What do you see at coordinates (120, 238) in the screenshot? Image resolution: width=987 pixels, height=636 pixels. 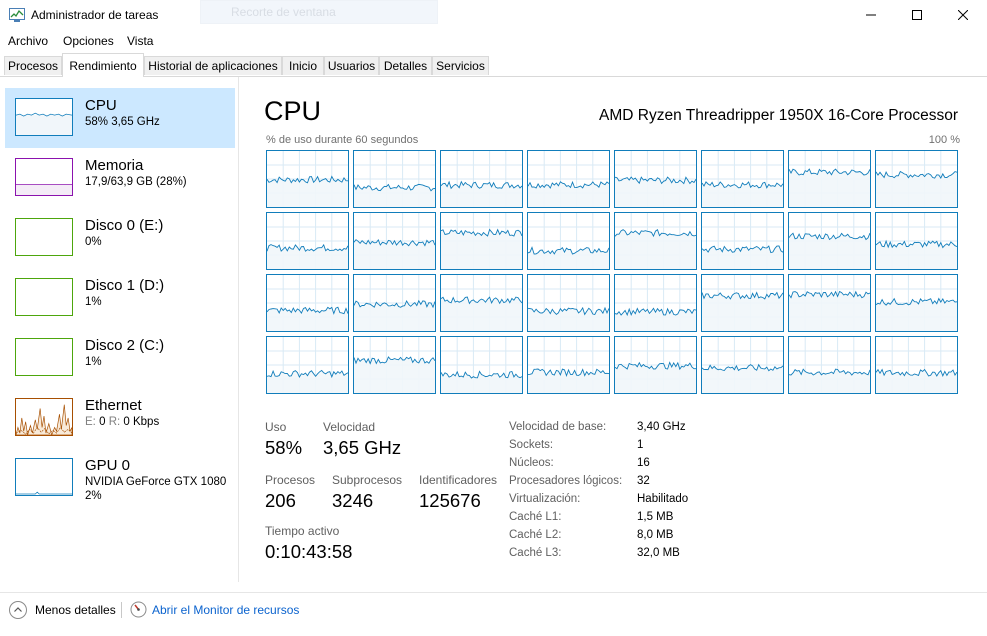 I see `sidebar-item-disco-0: Disco 0 (E:) 0%` at bounding box center [120, 238].